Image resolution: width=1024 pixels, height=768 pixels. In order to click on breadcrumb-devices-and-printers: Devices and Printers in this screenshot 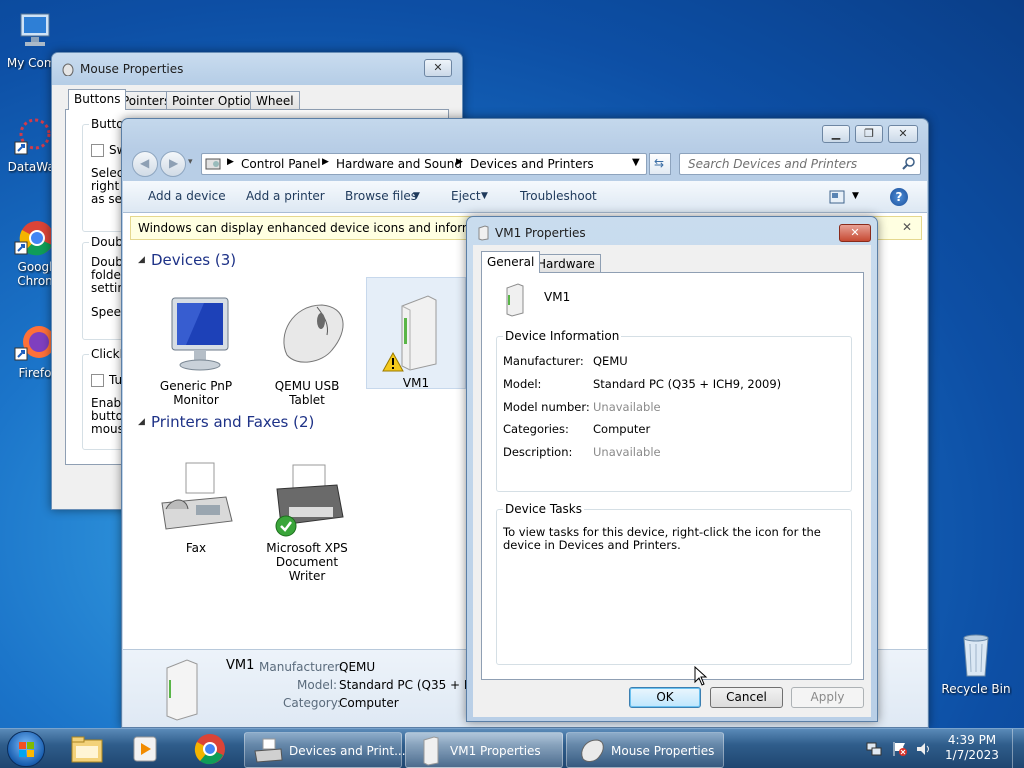, I will do `click(532, 164)`.